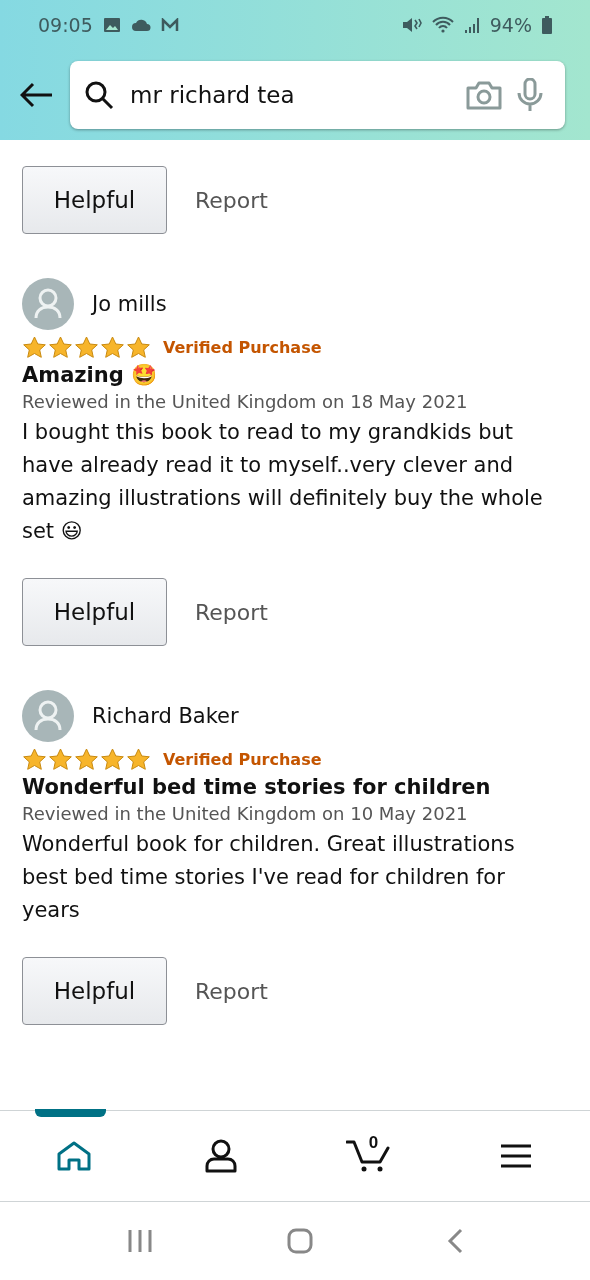 This screenshot has height=1280, width=590. What do you see at coordinates (484, 95) in the screenshot?
I see `camera-icon` at bounding box center [484, 95].